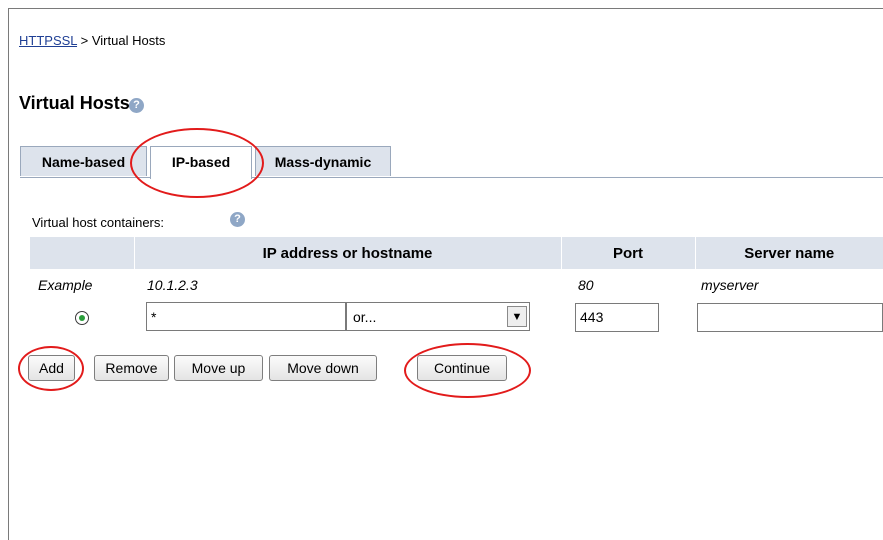  Describe the element at coordinates (51, 368) in the screenshot. I see `add-button: Add` at that location.